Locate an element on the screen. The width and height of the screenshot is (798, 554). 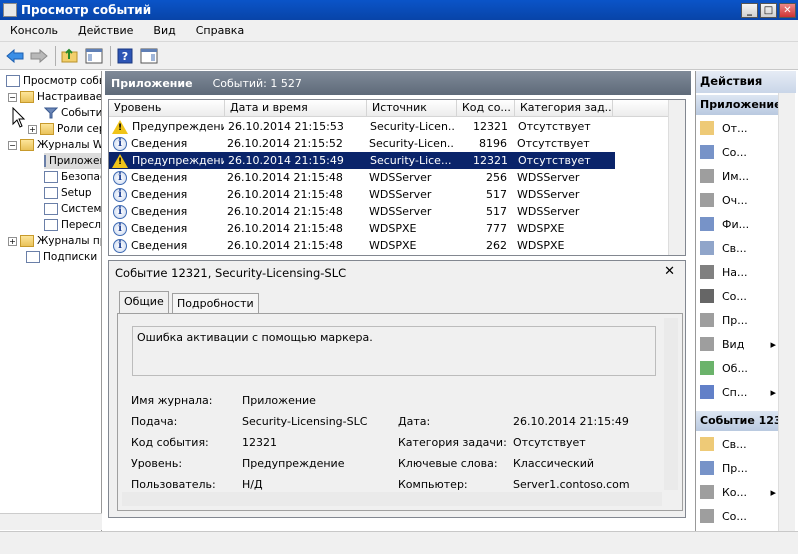
tree-item-windows-logs: − Журналы Windows is located at coordinates (54, 145).